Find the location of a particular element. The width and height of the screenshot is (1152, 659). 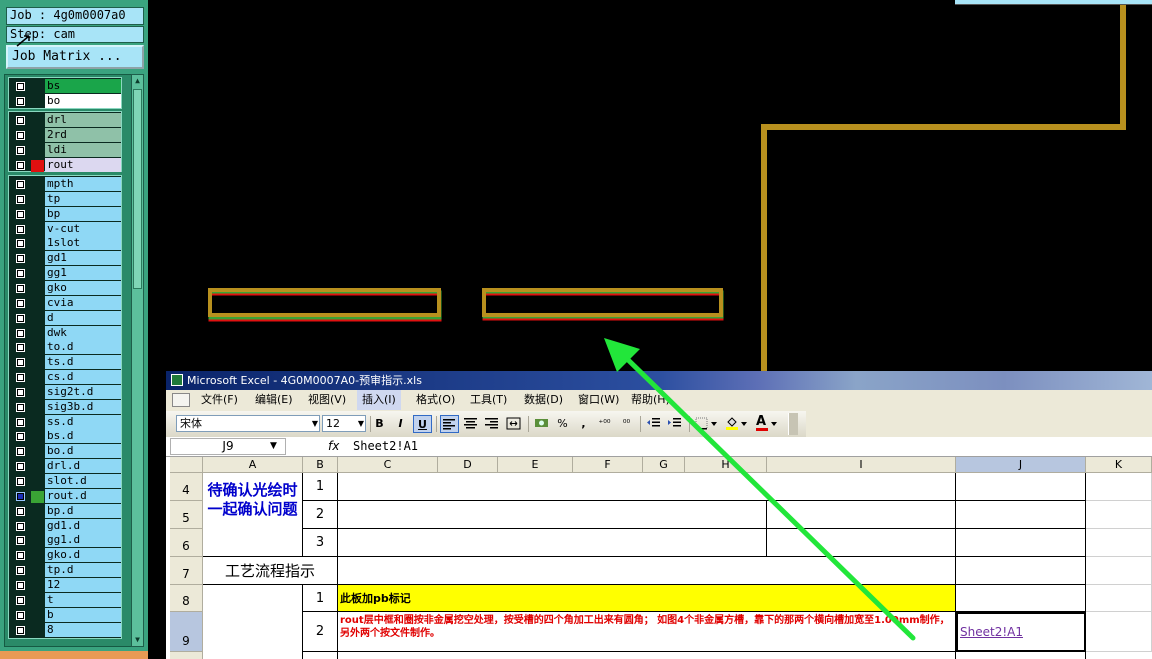

bold-button: B is located at coordinates (379, 424).